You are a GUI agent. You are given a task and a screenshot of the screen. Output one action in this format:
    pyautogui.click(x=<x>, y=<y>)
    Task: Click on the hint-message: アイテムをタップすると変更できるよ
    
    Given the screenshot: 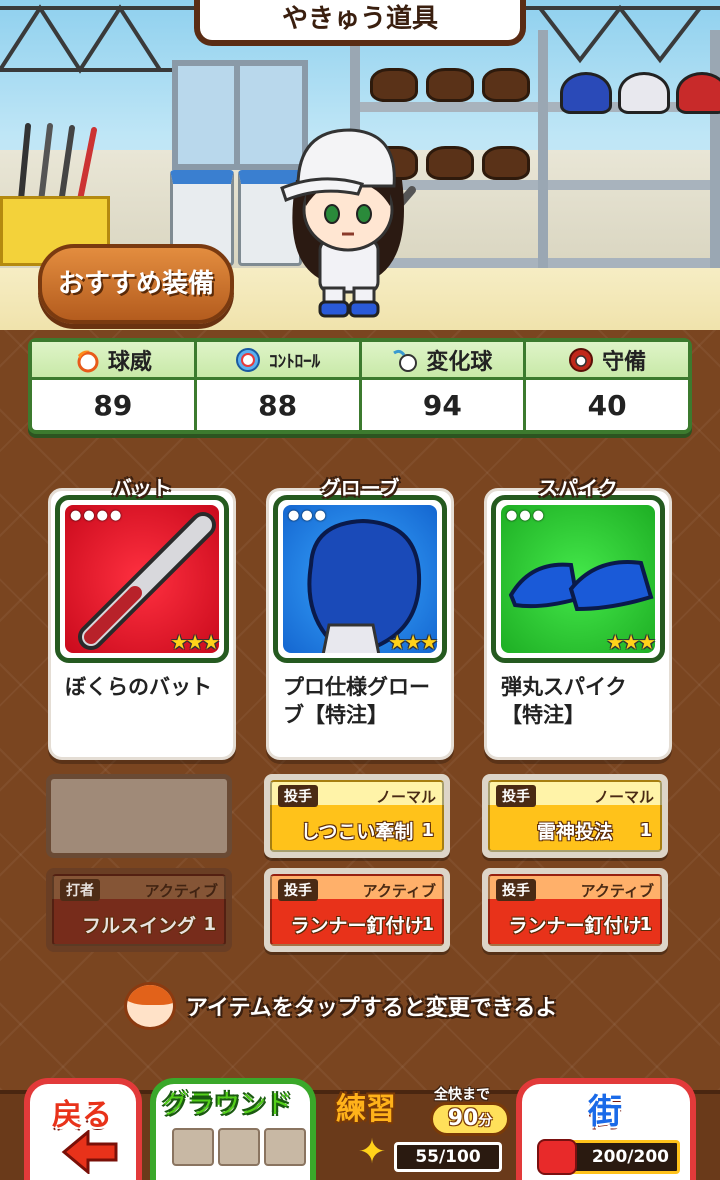 What is the action you would take?
    pyautogui.click(x=340, y=1006)
    